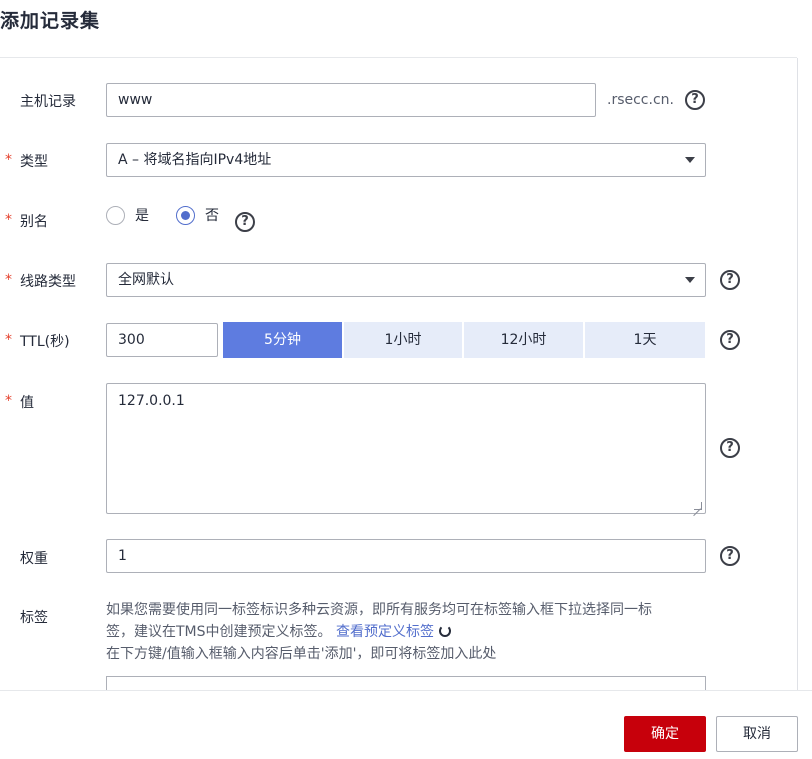  What do you see at coordinates (8, 340) in the screenshot?
I see `ttl-required-mark: *` at bounding box center [8, 340].